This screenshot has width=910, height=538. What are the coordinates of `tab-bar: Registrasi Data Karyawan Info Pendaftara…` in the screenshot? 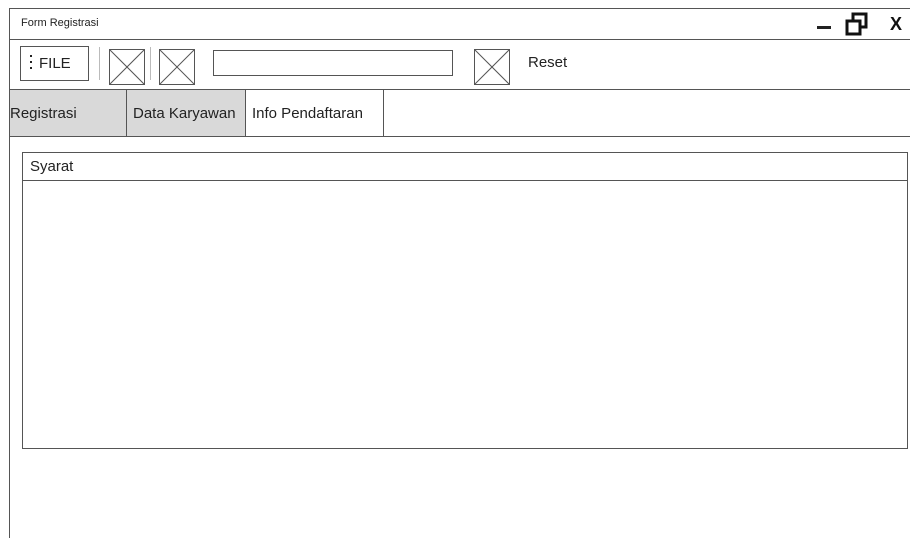 It's located at (460, 113).